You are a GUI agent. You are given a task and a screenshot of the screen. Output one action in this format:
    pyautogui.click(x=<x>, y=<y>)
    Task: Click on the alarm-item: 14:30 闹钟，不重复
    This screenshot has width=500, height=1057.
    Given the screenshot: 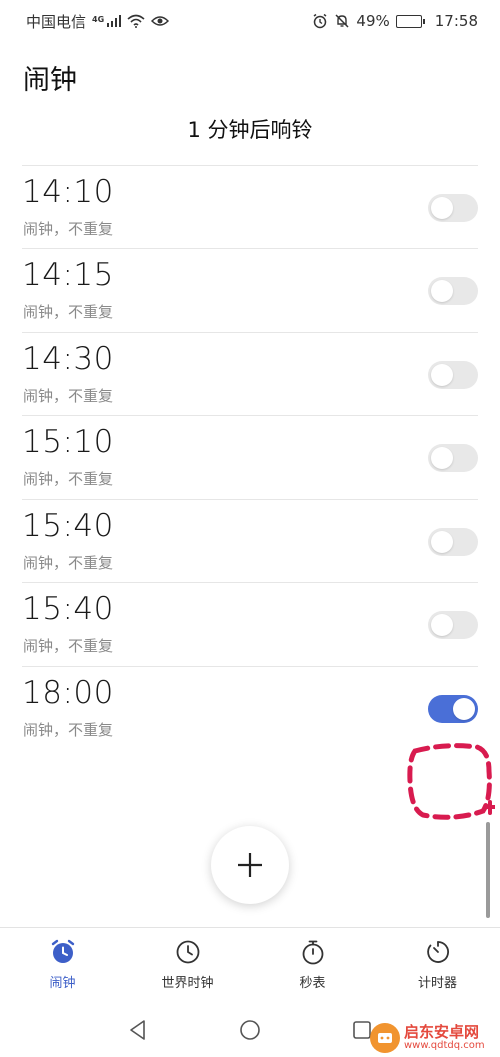 What is the action you would take?
    pyautogui.click(x=250, y=374)
    